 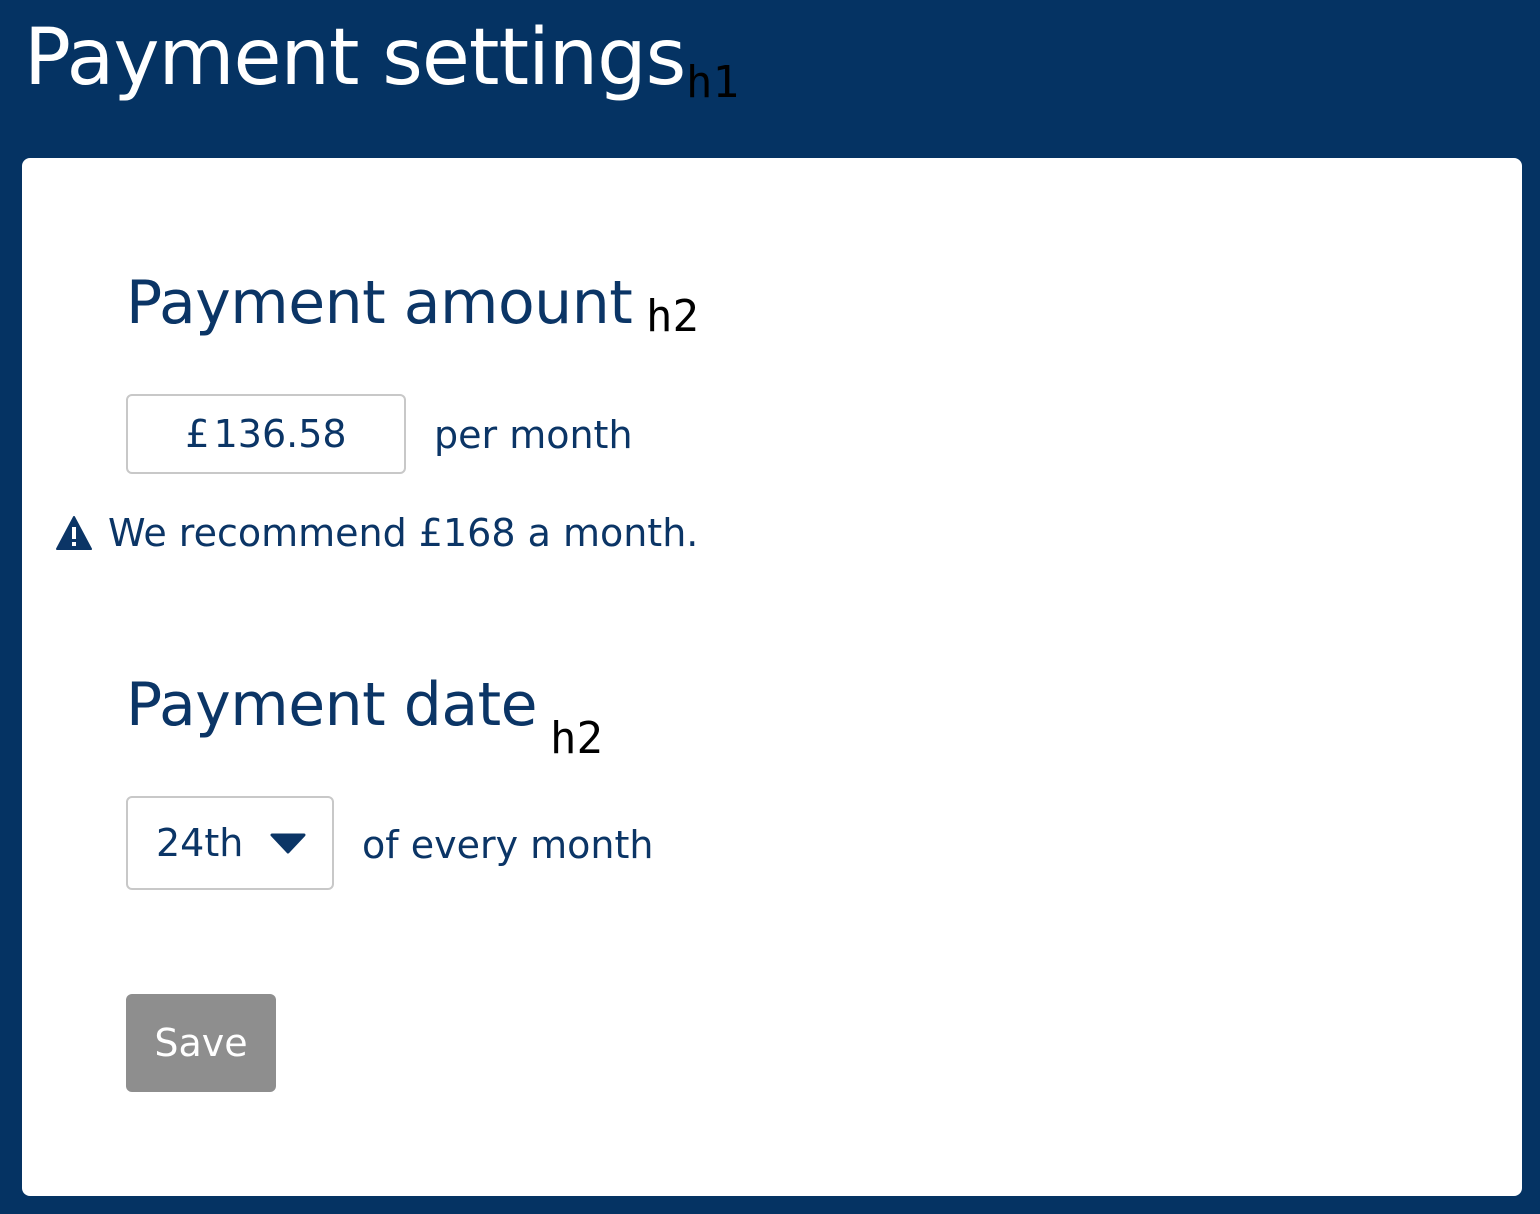 What do you see at coordinates (355, 58) in the screenshot?
I see `page-title: Payment settings` at bounding box center [355, 58].